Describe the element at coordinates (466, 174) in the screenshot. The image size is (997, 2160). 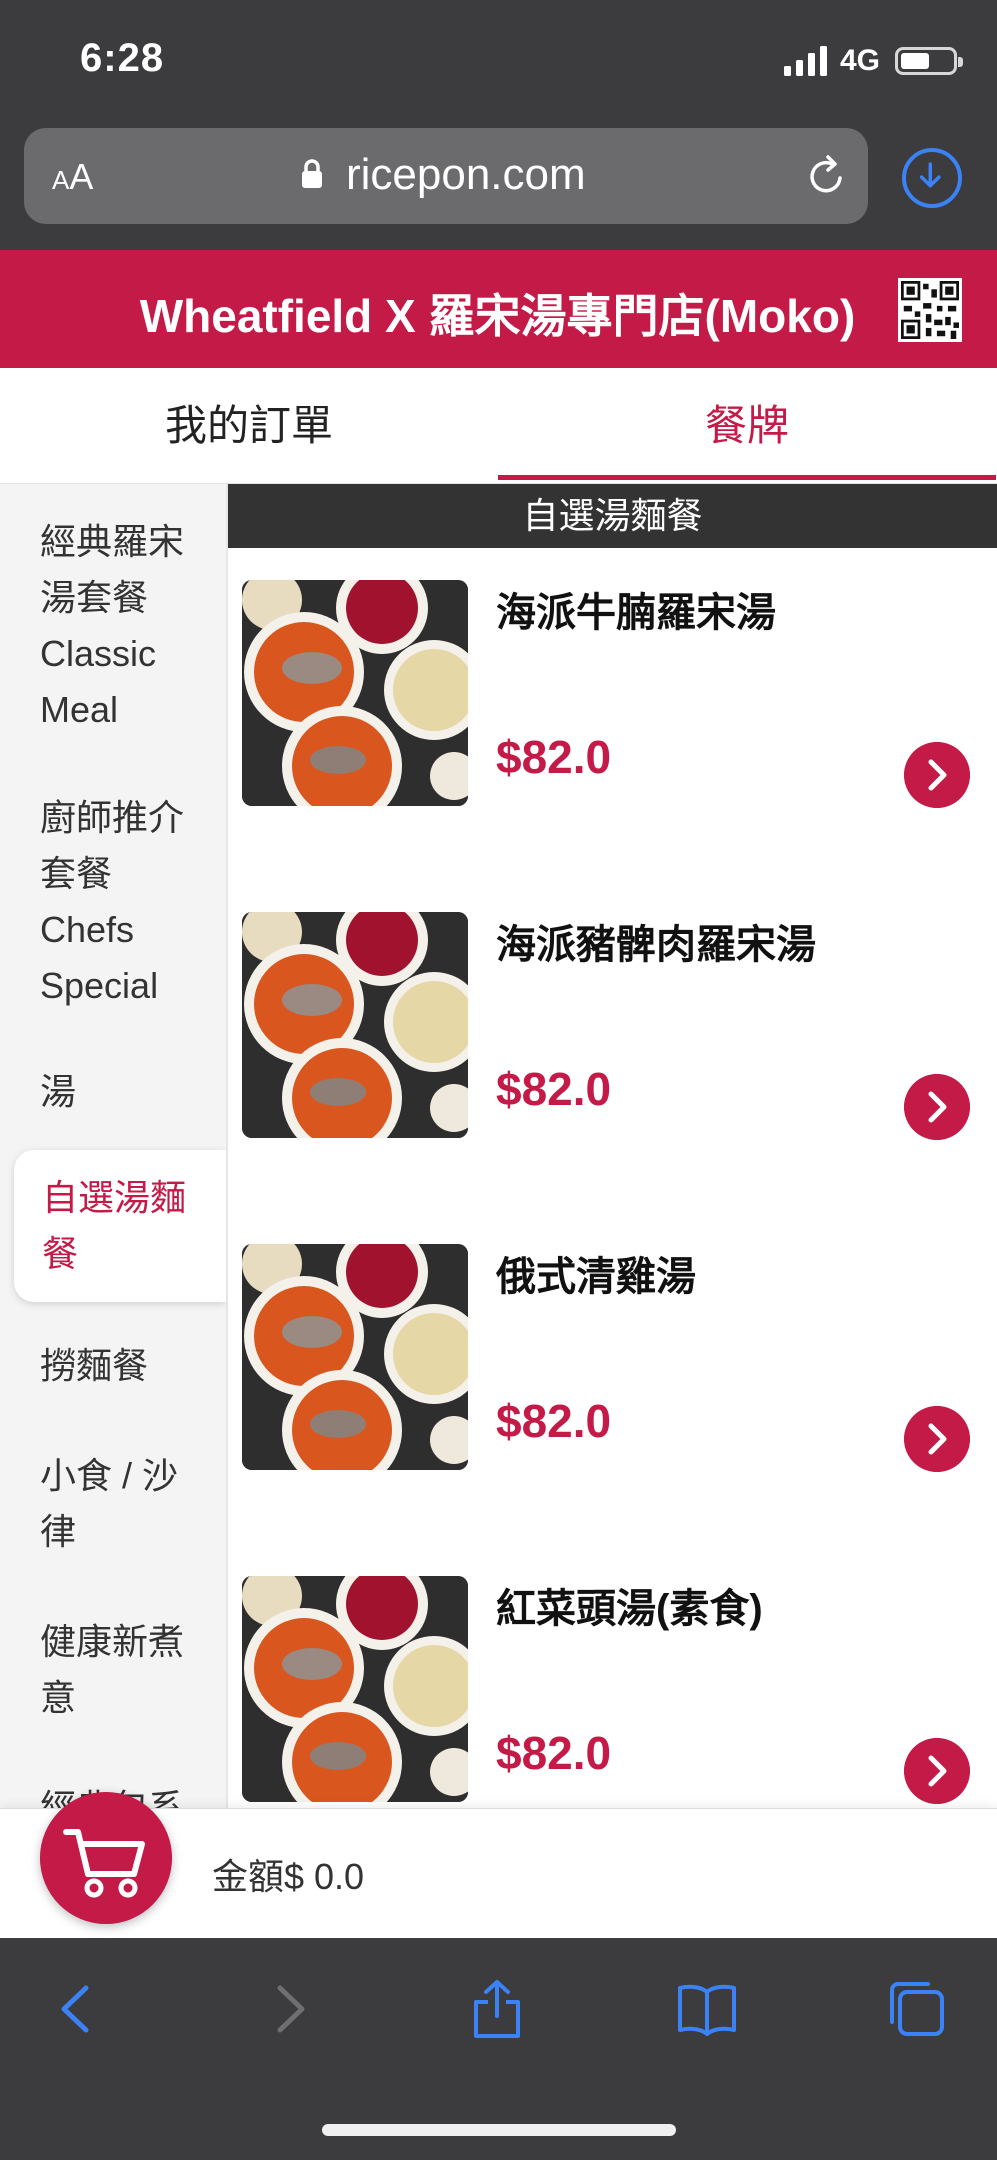
I see `url-domain: ricepon.com` at that location.